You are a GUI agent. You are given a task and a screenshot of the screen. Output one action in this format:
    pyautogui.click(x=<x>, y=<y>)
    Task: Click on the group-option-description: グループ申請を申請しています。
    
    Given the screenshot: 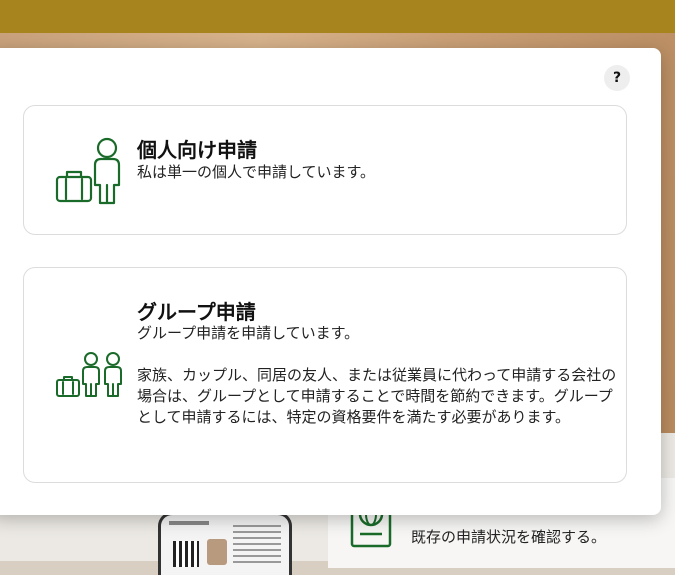 What is the action you would take?
    pyautogui.click(x=248, y=333)
    